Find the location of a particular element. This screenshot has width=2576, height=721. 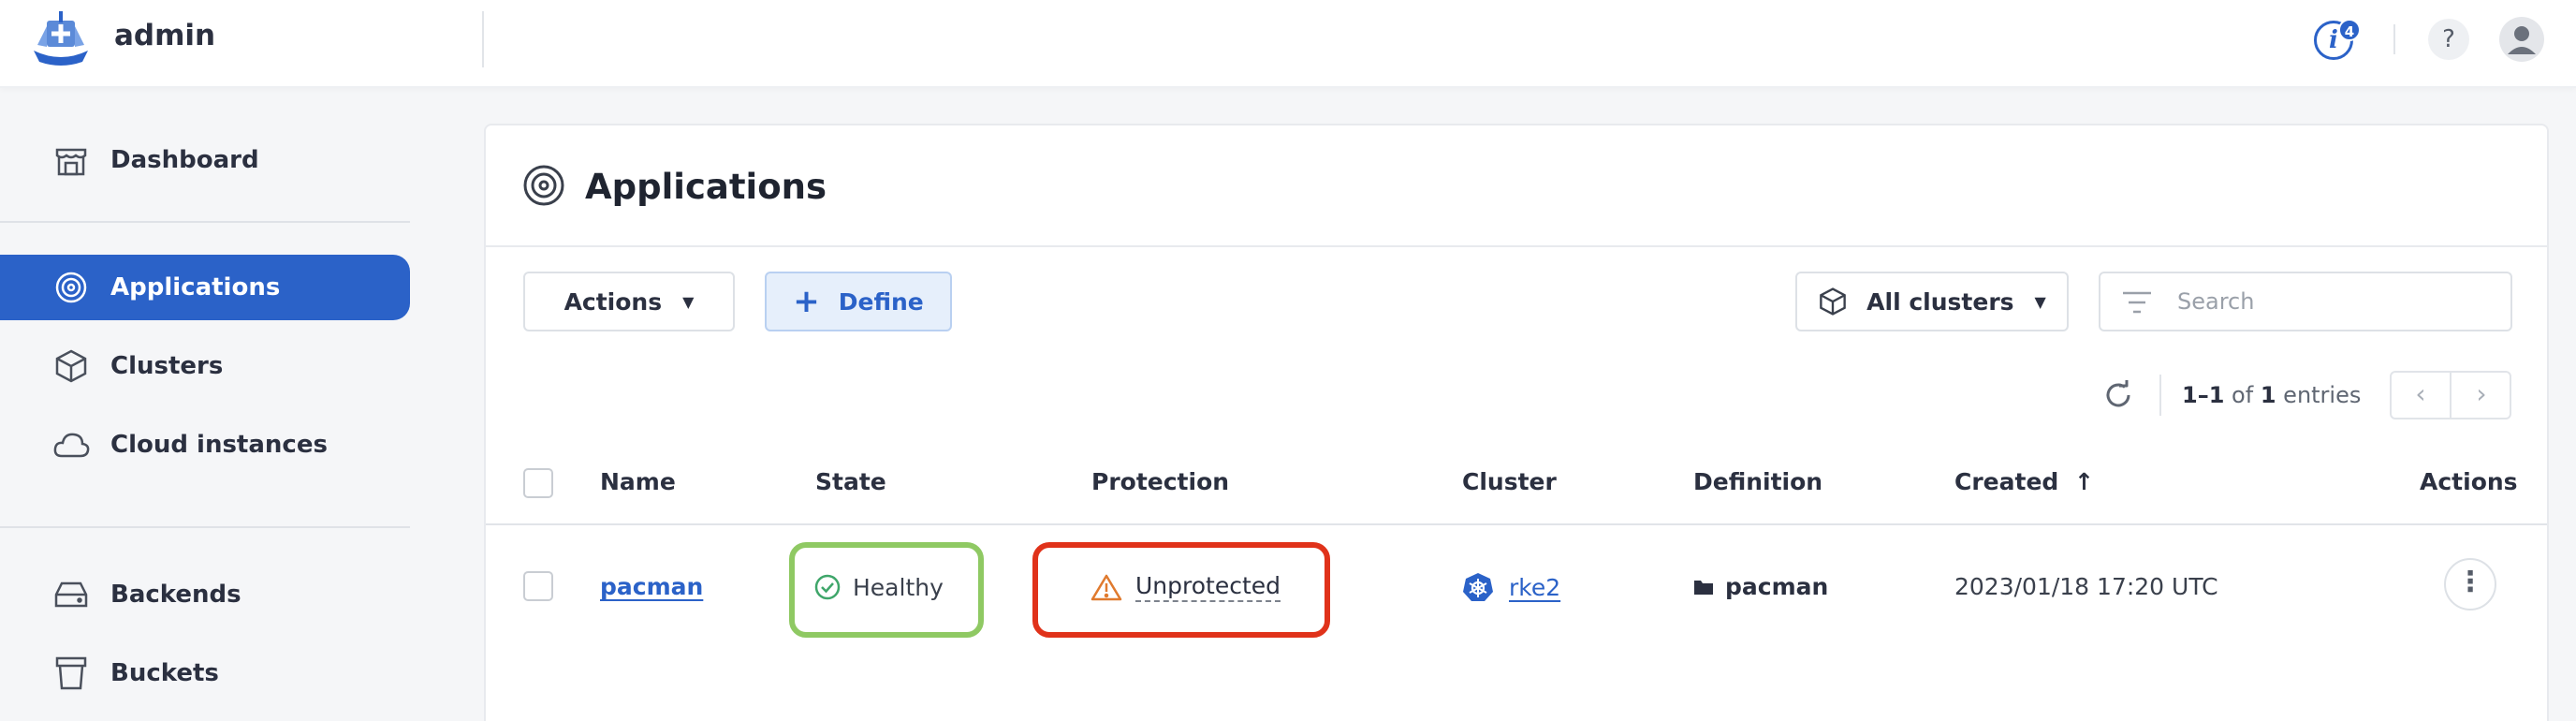

pagination-summary: 1–1 of 1 entries is located at coordinates (2271, 395).